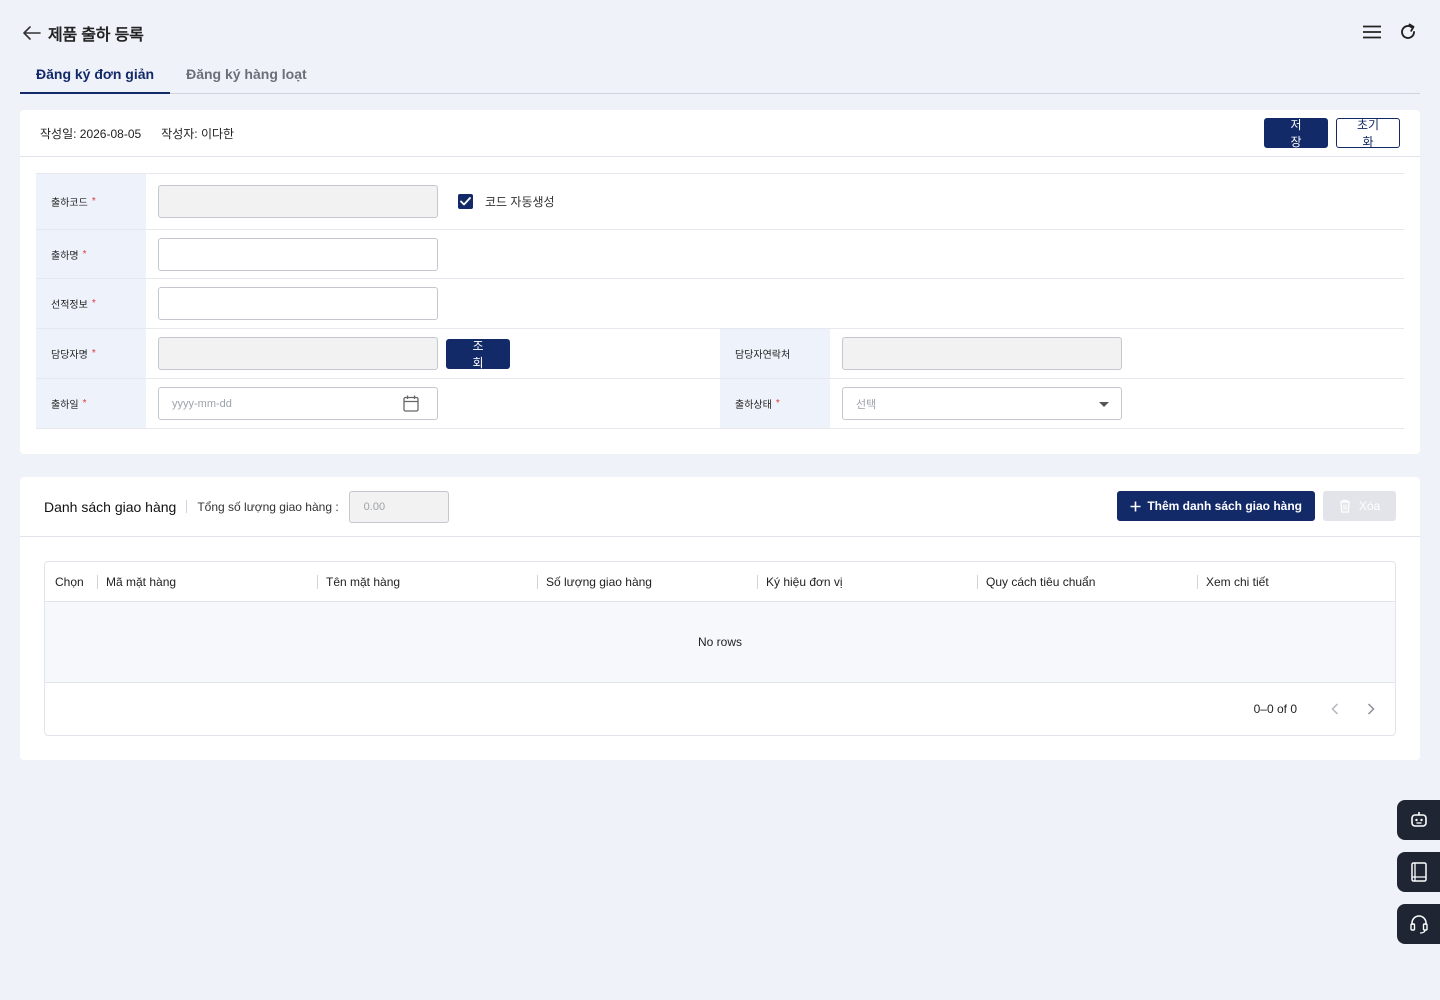 This screenshot has width=1440, height=1000. I want to click on delete-label: Xóa, so click(1369, 506).